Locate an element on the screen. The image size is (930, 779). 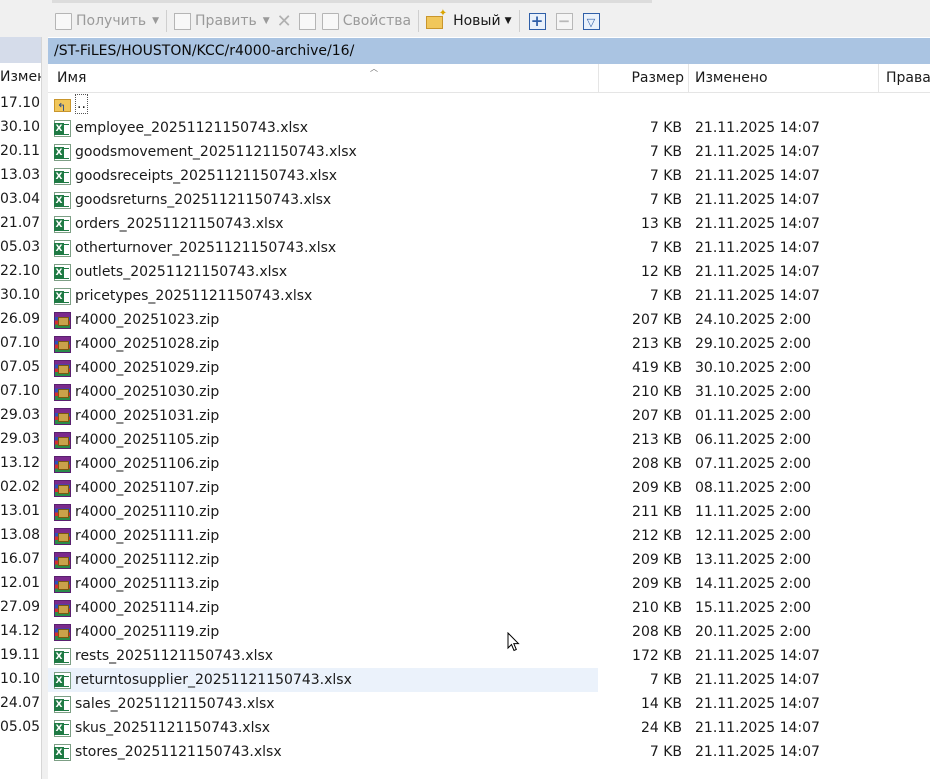
file-row: r4000_20251028.zip 213 KB 29.10.2025 2:00 is located at coordinates (489, 344).